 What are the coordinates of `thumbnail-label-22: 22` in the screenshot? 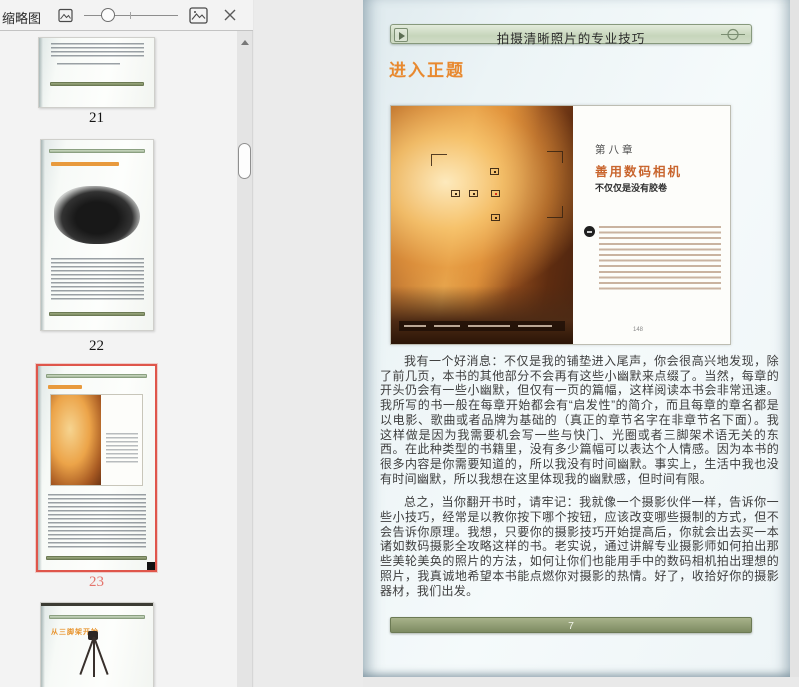 It's located at (96, 346).